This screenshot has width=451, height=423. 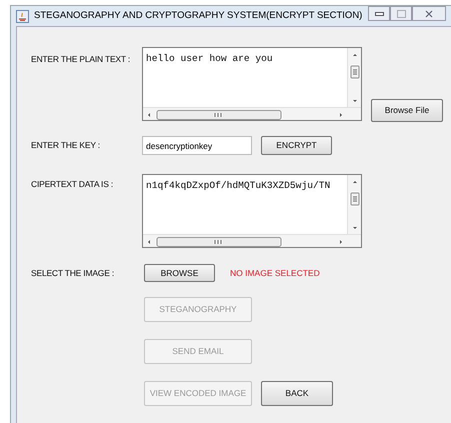 I want to click on window-title: STEGANOGRAPHY AND CRYPTOGRAPHY SYSTEM(ENCRYPT SECTION), so click(x=198, y=15).